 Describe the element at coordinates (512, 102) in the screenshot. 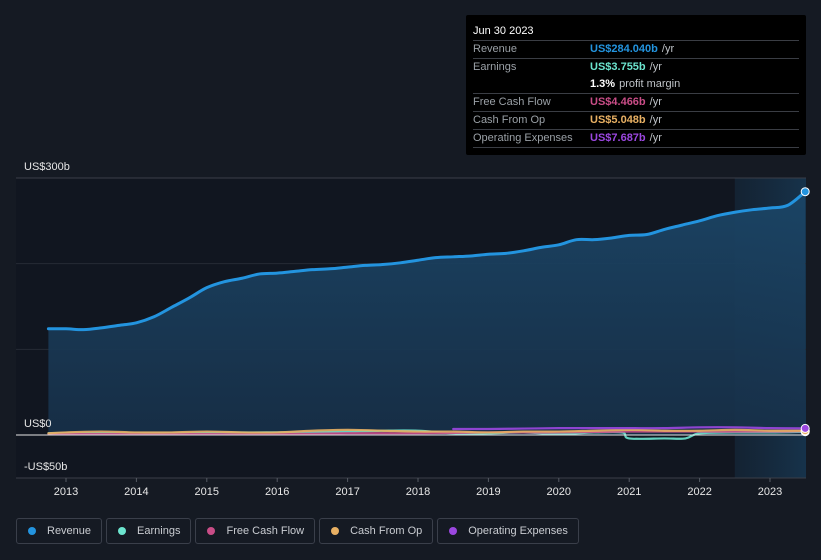

I see `tooltip-label: Free Cash Flow` at that location.